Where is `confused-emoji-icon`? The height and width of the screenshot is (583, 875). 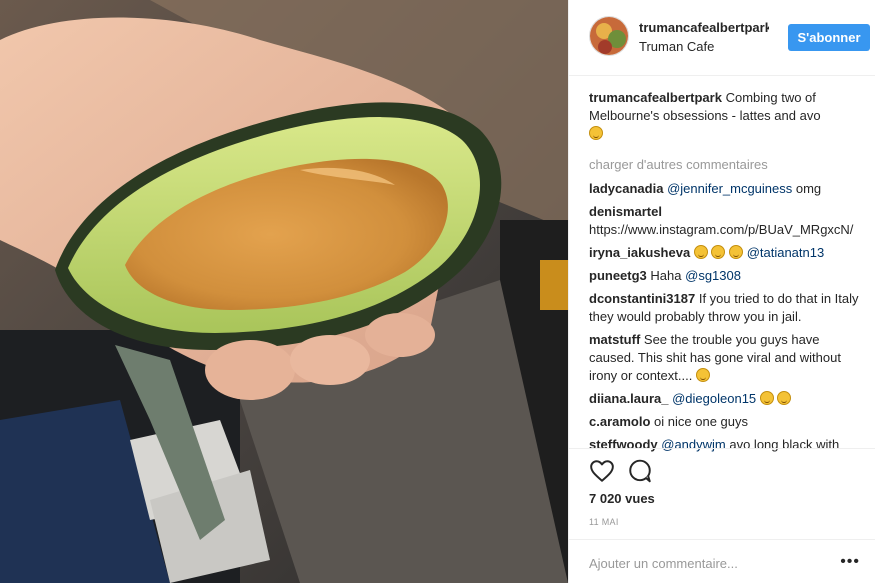
confused-emoji-icon is located at coordinates (784, 398).